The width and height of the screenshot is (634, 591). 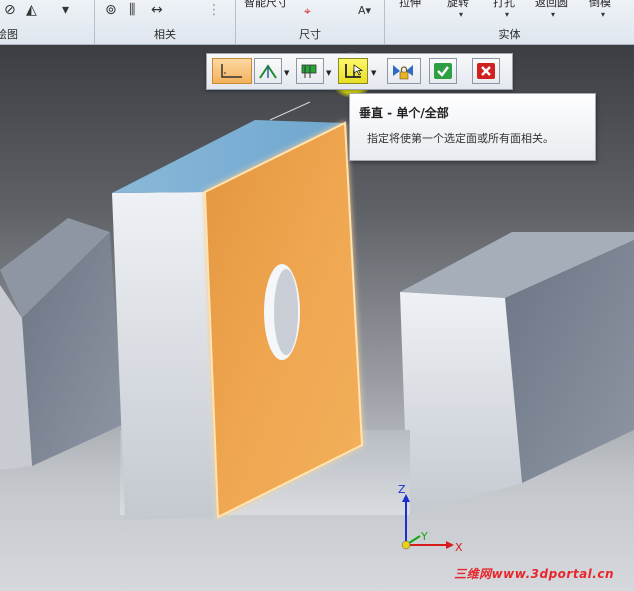 I want to click on ribbon-group-dimension: 智能尺寸 ⌖ A▾ 尺寸, so click(x=310, y=22).